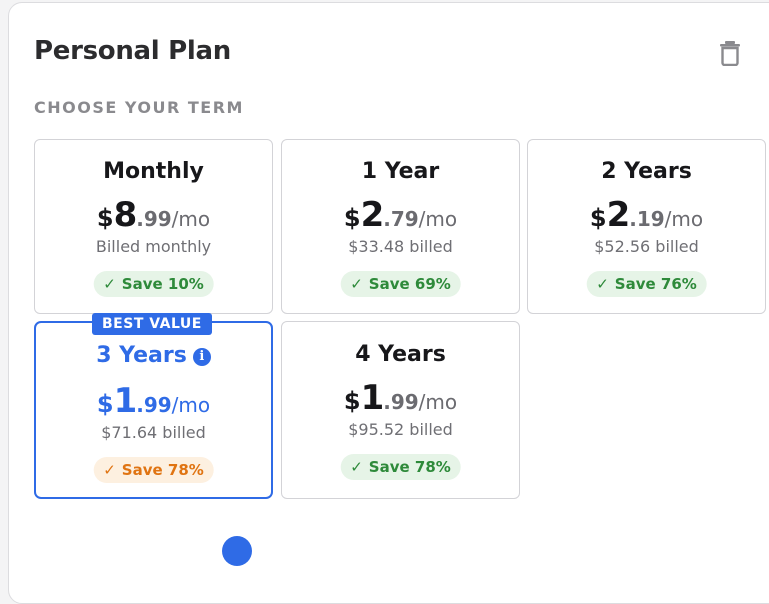  Describe the element at coordinates (401, 219) in the screenshot. I see `price-cents: .79` at that location.